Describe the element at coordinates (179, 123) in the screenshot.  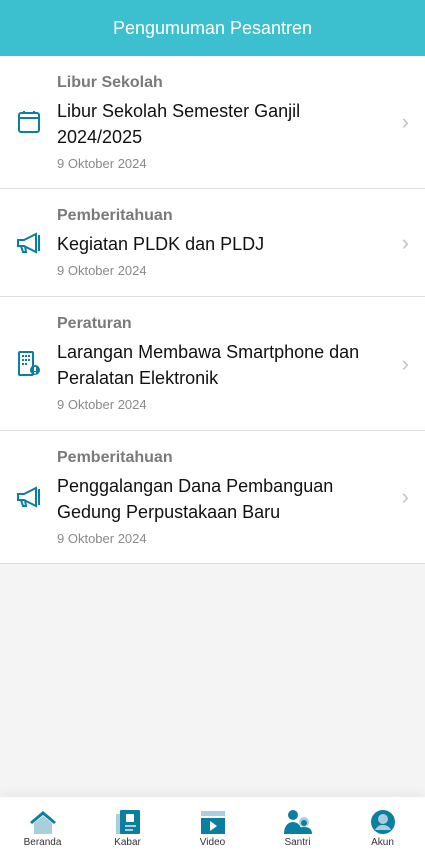
I see `announcement-title: Libur Sekolah Semester Ganjil 2024/2025` at that location.